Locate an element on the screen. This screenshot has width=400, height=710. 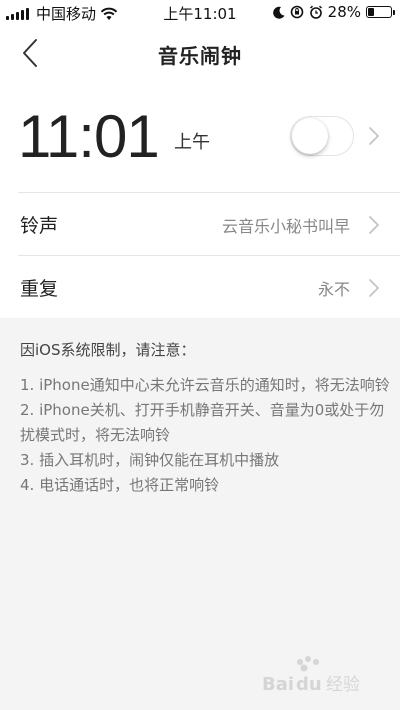
rotation-lock-icon is located at coordinates (296, 12).